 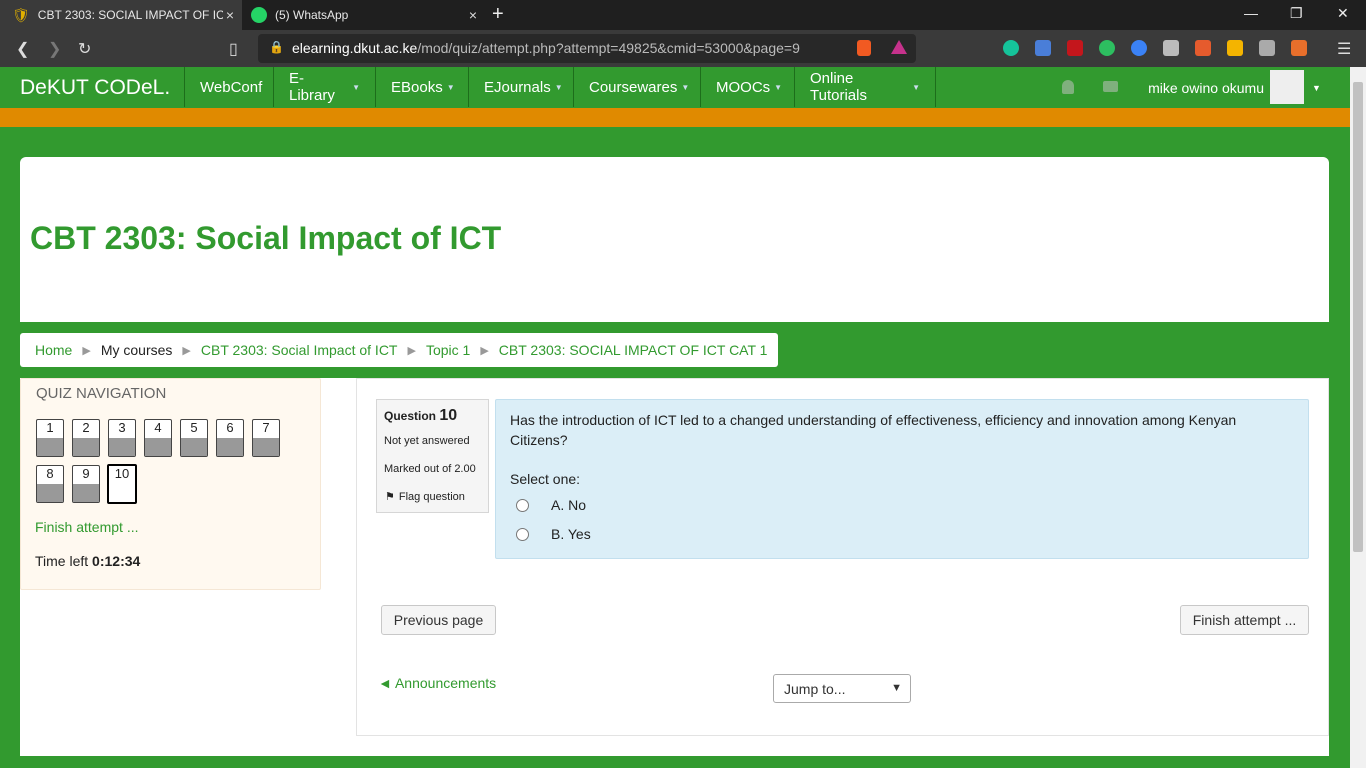 What do you see at coordinates (438, 620) in the screenshot?
I see `previous-page-button: Previous page` at bounding box center [438, 620].